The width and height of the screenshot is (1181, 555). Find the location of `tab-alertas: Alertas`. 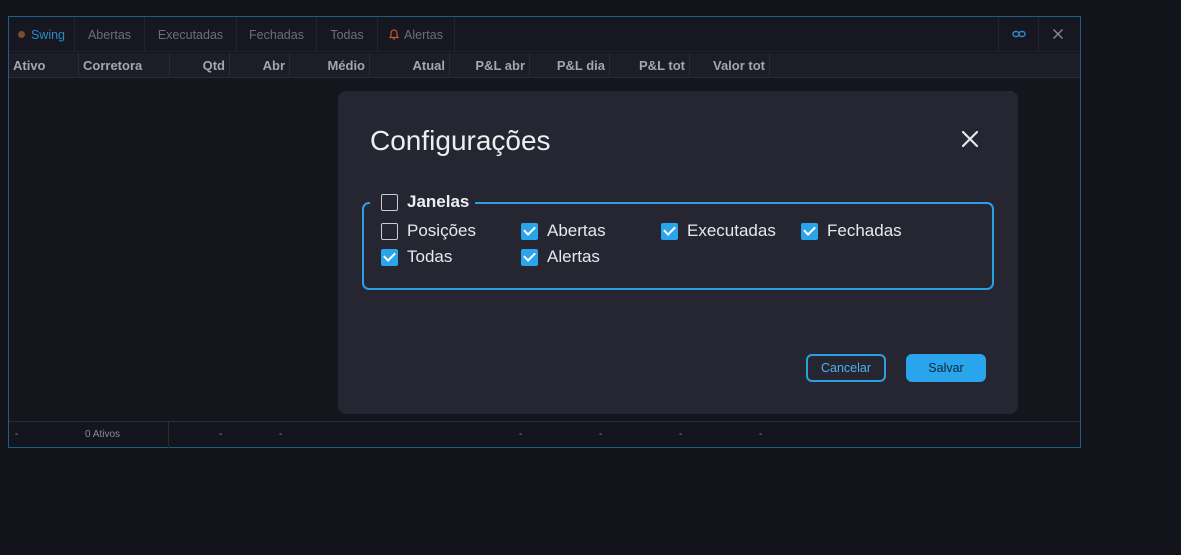

tab-alertas: Alertas is located at coordinates (416, 34).